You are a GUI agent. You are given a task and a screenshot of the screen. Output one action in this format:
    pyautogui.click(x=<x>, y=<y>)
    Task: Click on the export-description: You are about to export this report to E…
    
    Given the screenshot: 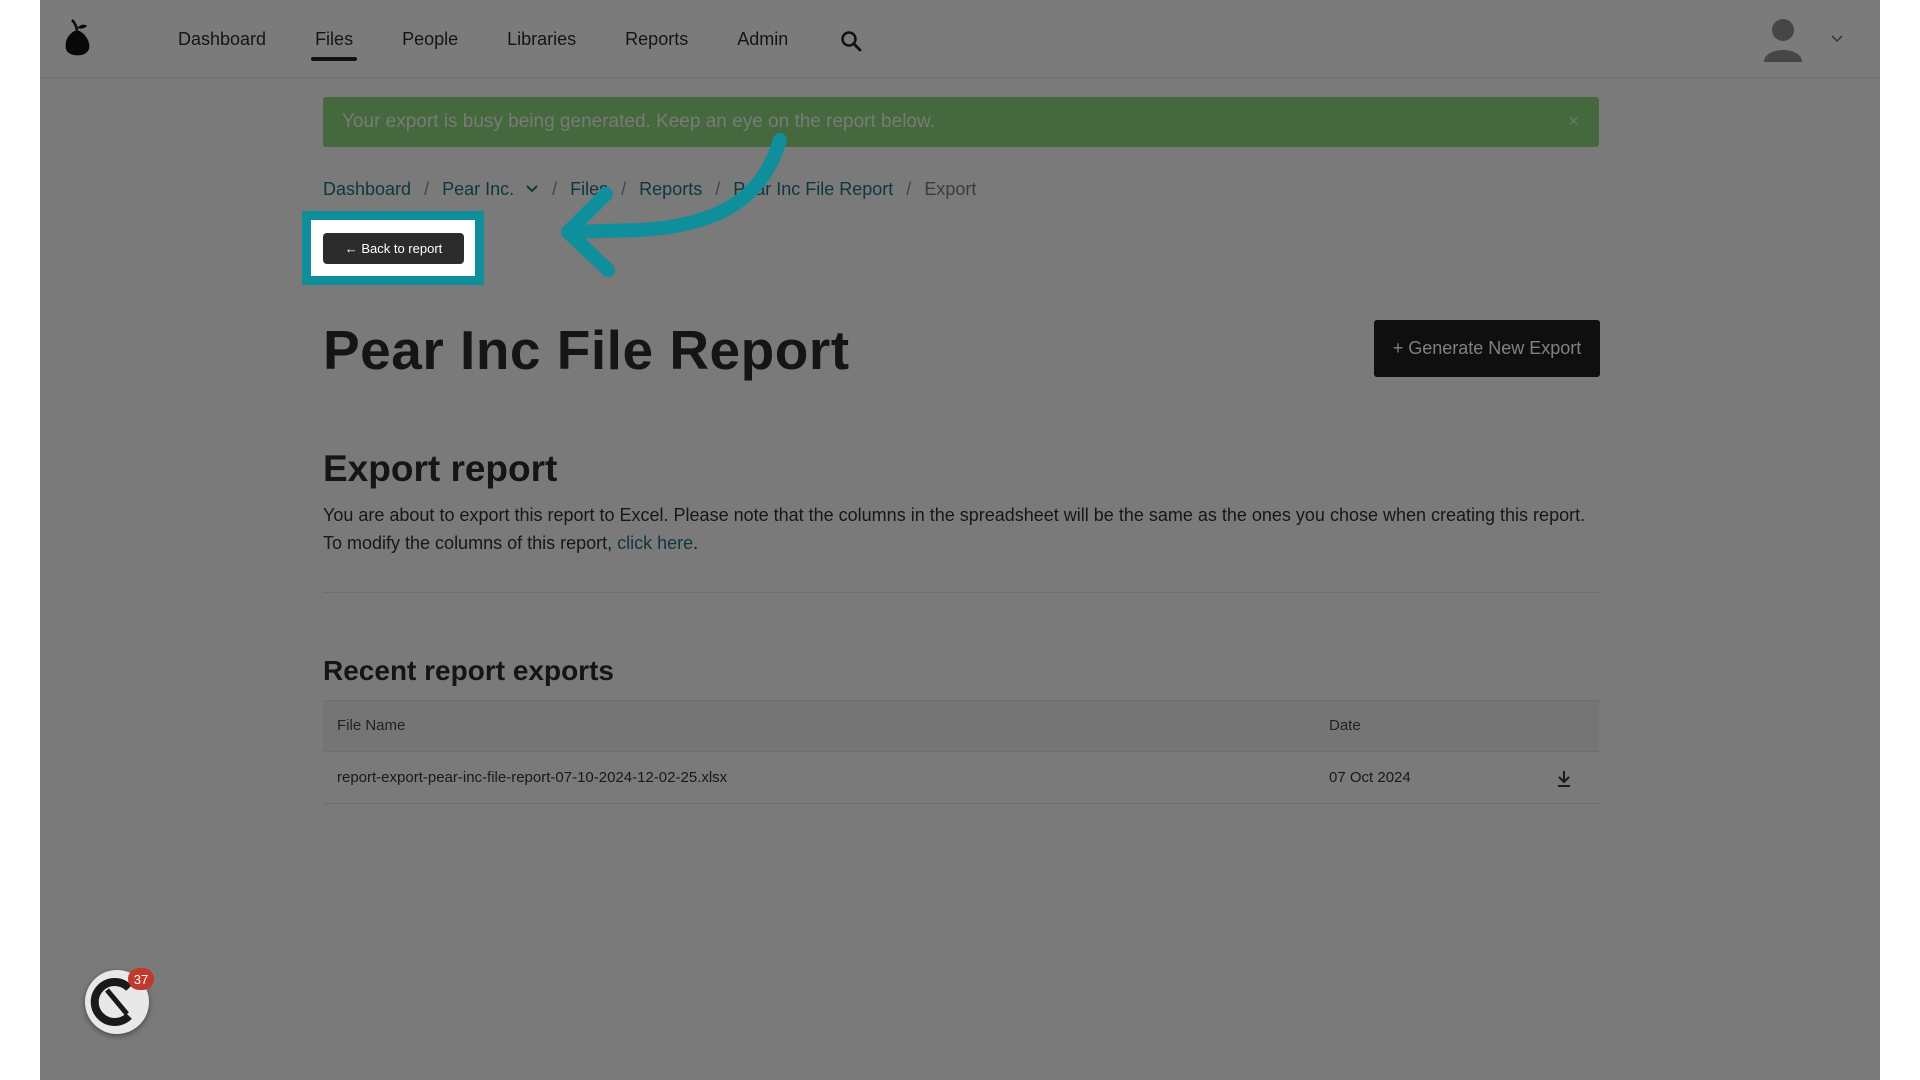 What is the action you would take?
    pyautogui.click(x=968, y=529)
    